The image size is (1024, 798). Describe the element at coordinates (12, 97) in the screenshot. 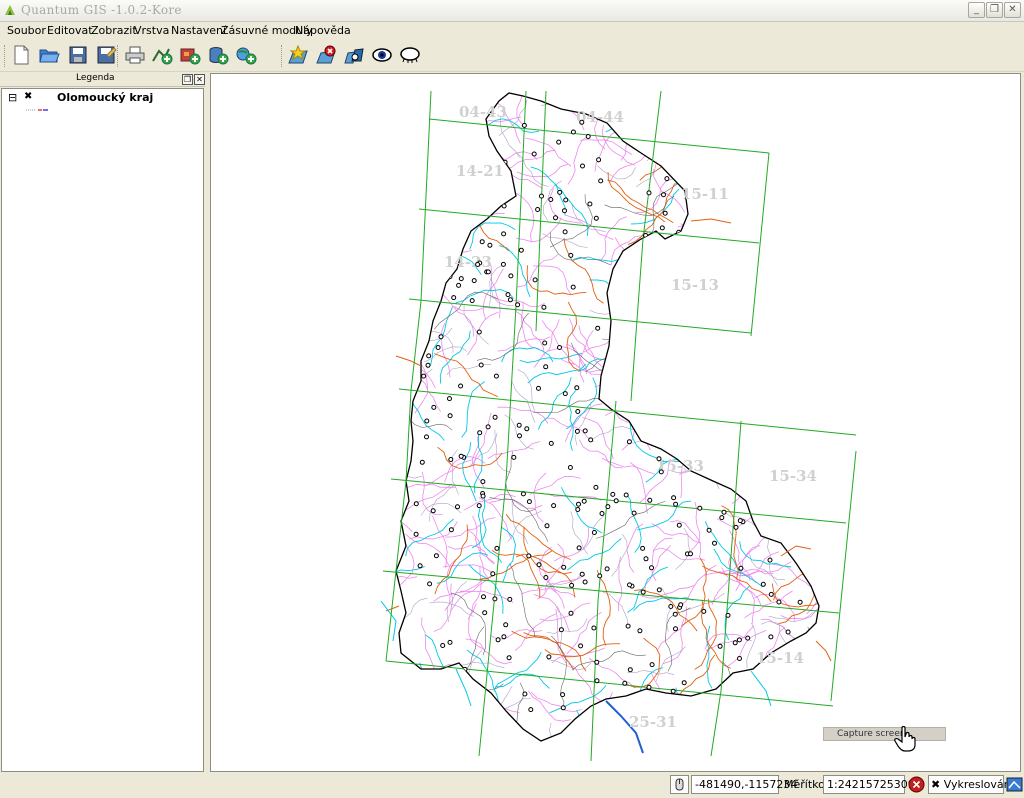

I see `collapse-icon: ⊟` at that location.